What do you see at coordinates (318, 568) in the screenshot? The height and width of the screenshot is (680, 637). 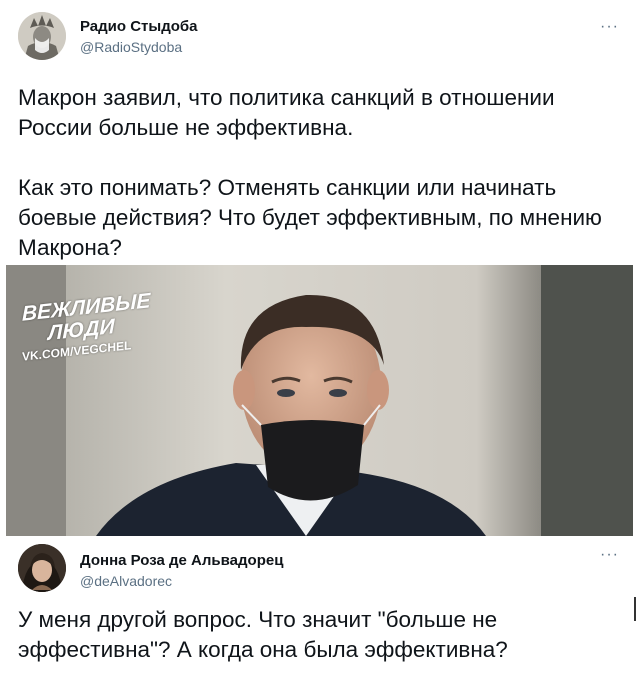 I see `tweet-header: Донна Роза де Альвадорец @deAlvadorec` at bounding box center [318, 568].